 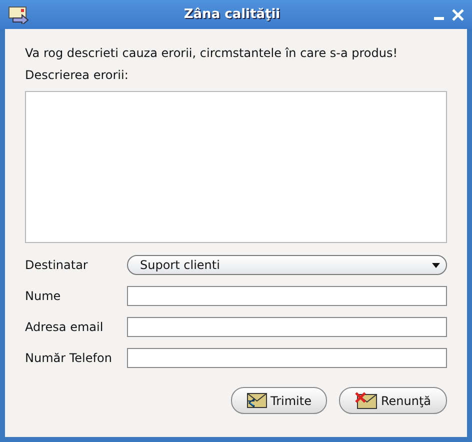 I want to click on close-icon, so click(x=458, y=14).